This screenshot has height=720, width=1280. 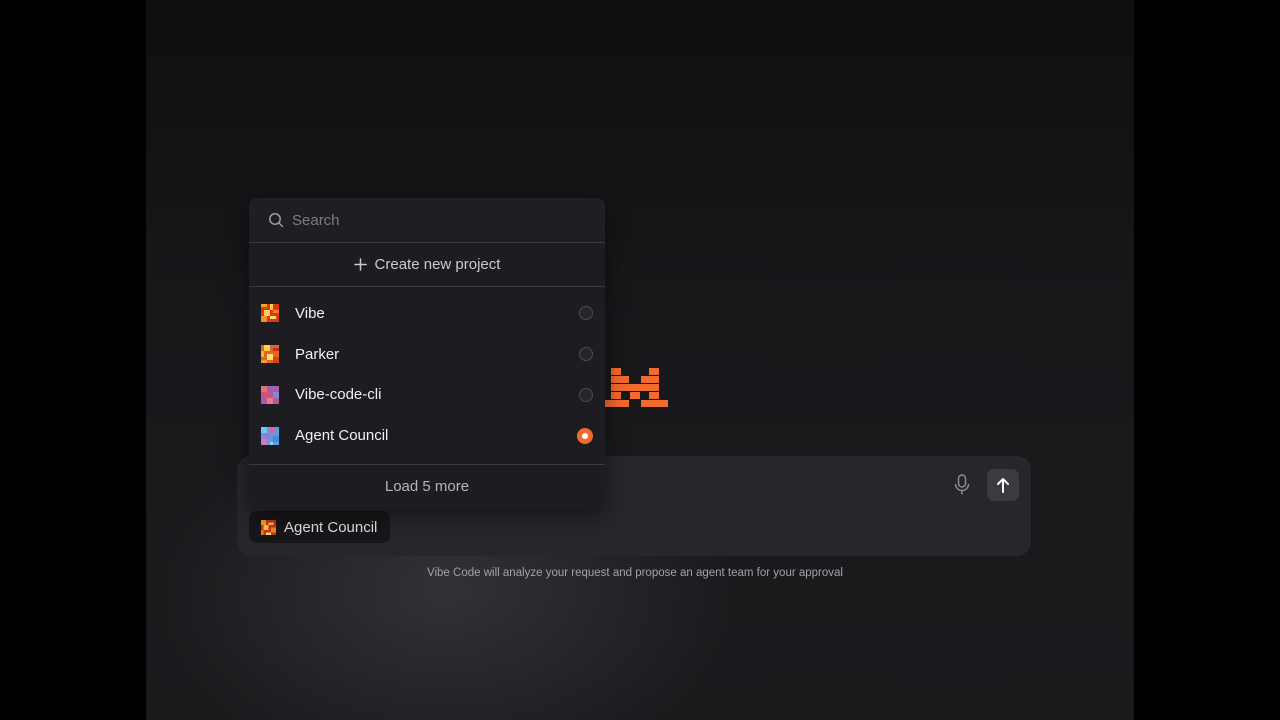 I want to click on send-button, so click(x=1003, y=485).